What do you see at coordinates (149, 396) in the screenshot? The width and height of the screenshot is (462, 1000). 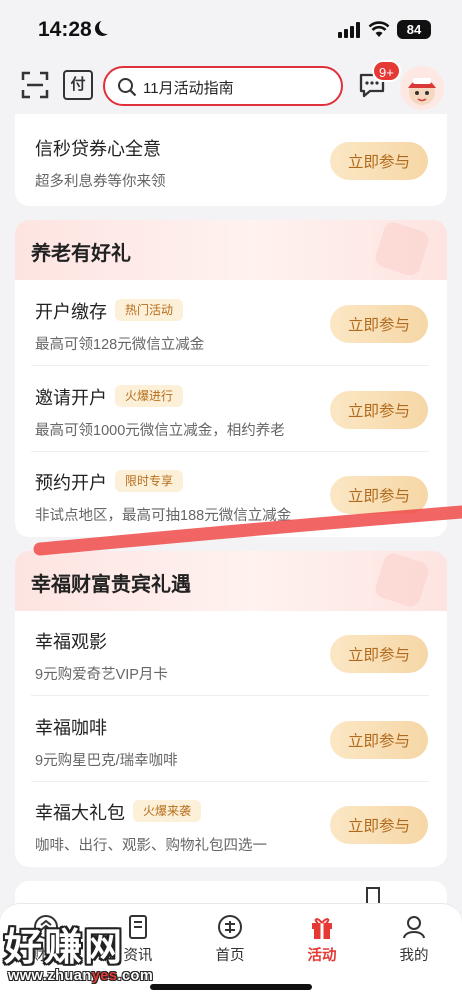 I see `item-tag: 火爆进行` at bounding box center [149, 396].